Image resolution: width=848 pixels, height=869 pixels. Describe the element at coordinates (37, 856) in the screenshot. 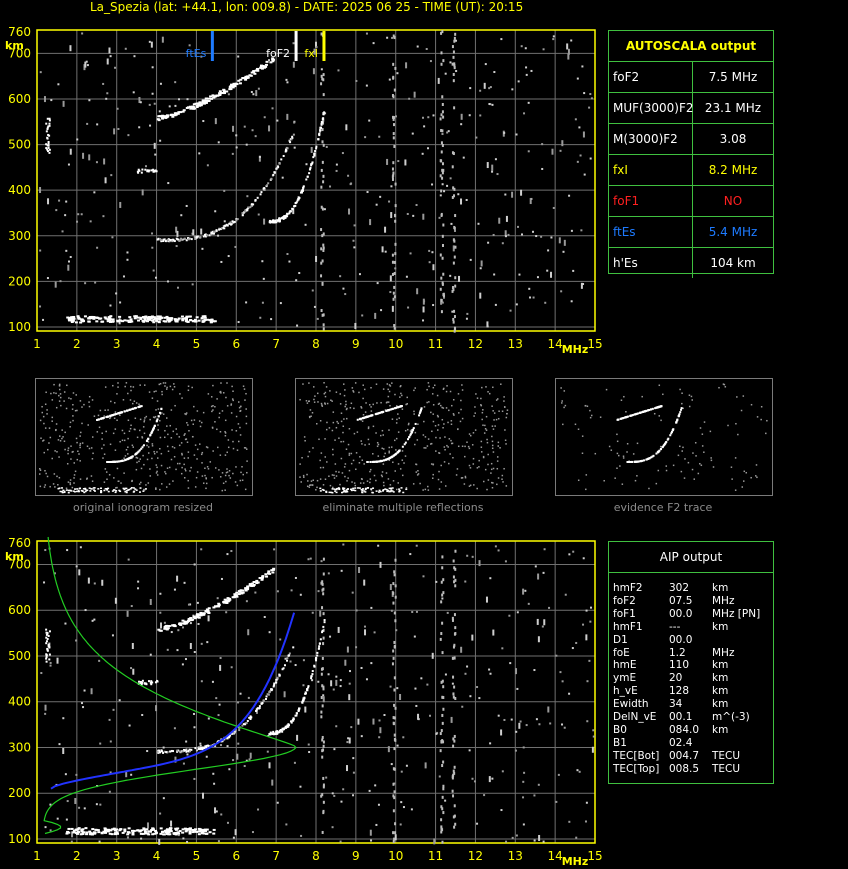

I see `x-tick-label: 1` at that location.